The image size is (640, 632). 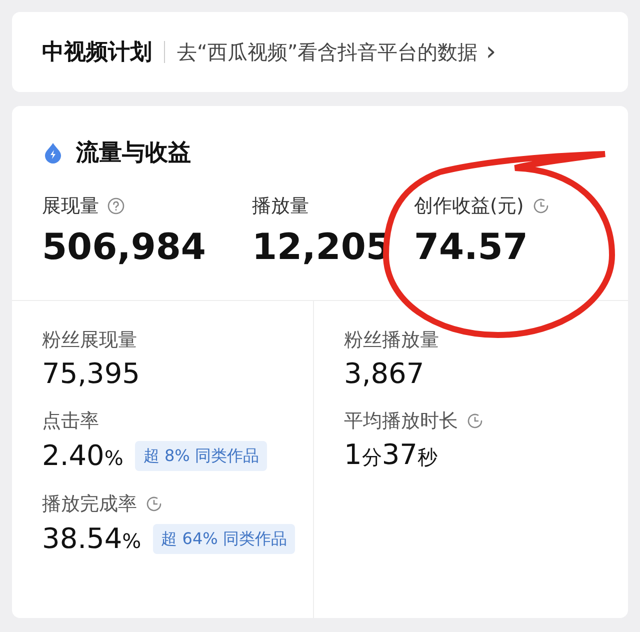 I want to click on metric-value: 74.57, so click(x=471, y=248).